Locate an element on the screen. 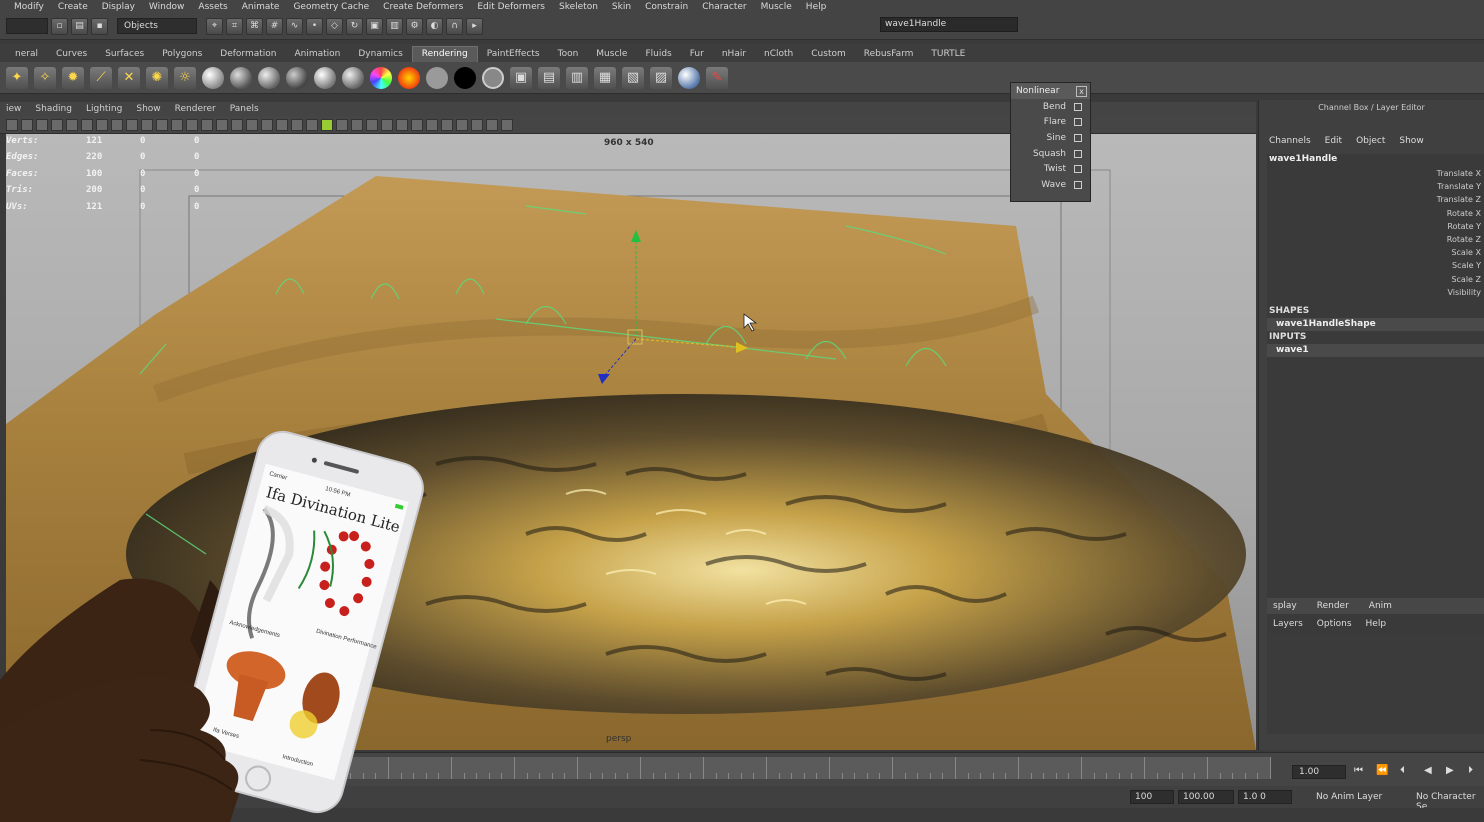 The width and height of the screenshot is (1484, 822). batch-render-icon: ▦ is located at coordinates (605, 77).